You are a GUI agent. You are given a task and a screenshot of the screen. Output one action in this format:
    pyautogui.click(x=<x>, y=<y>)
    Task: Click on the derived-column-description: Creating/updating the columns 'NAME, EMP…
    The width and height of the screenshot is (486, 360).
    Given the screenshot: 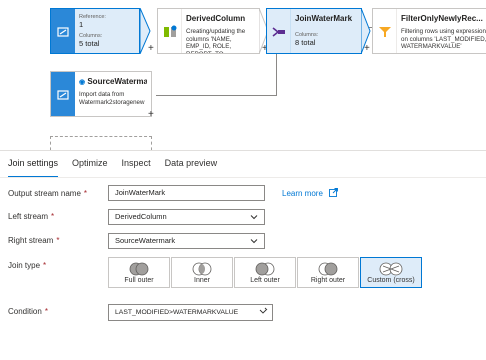 What is the action you would take?
    pyautogui.click(x=216, y=40)
    